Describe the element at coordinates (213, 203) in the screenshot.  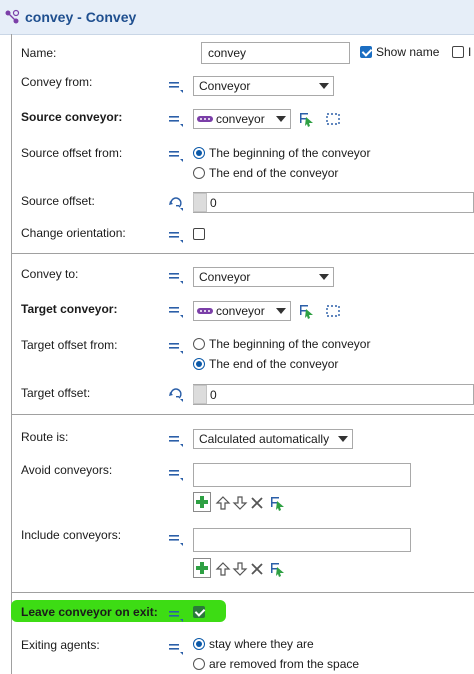
I see `source-offset-value: 0` at that location.